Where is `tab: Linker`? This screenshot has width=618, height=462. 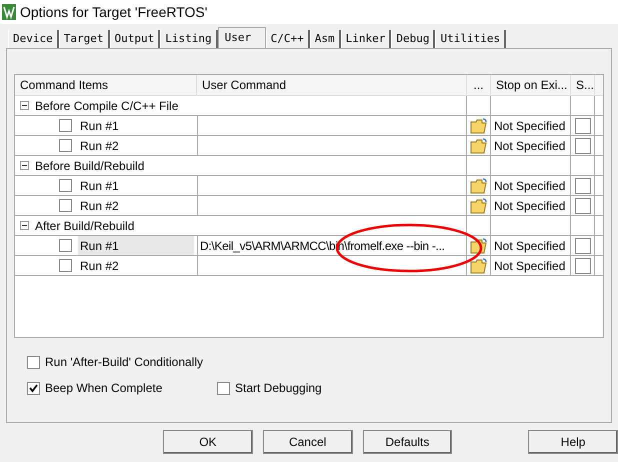
tab: Linker is located at coordinates (366, 39).